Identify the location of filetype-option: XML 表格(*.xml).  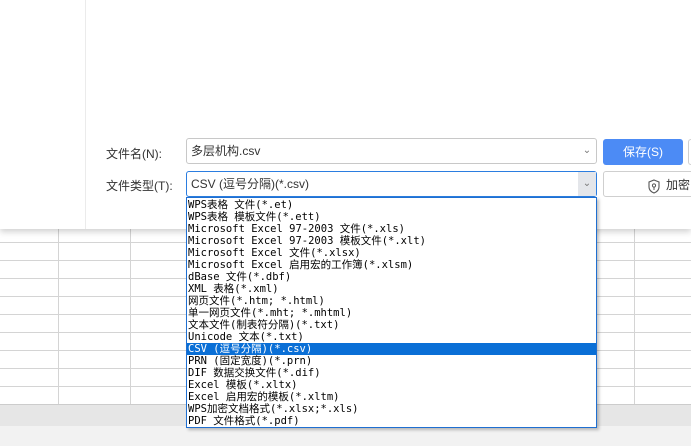
(391, 289).